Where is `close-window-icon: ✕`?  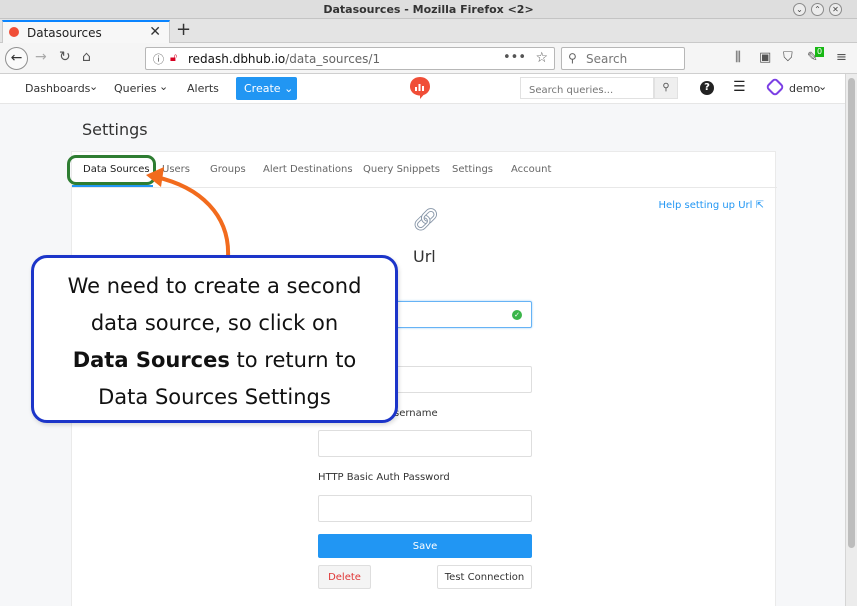
close-window-icon: ✕ is located at coordinates (835, 9).